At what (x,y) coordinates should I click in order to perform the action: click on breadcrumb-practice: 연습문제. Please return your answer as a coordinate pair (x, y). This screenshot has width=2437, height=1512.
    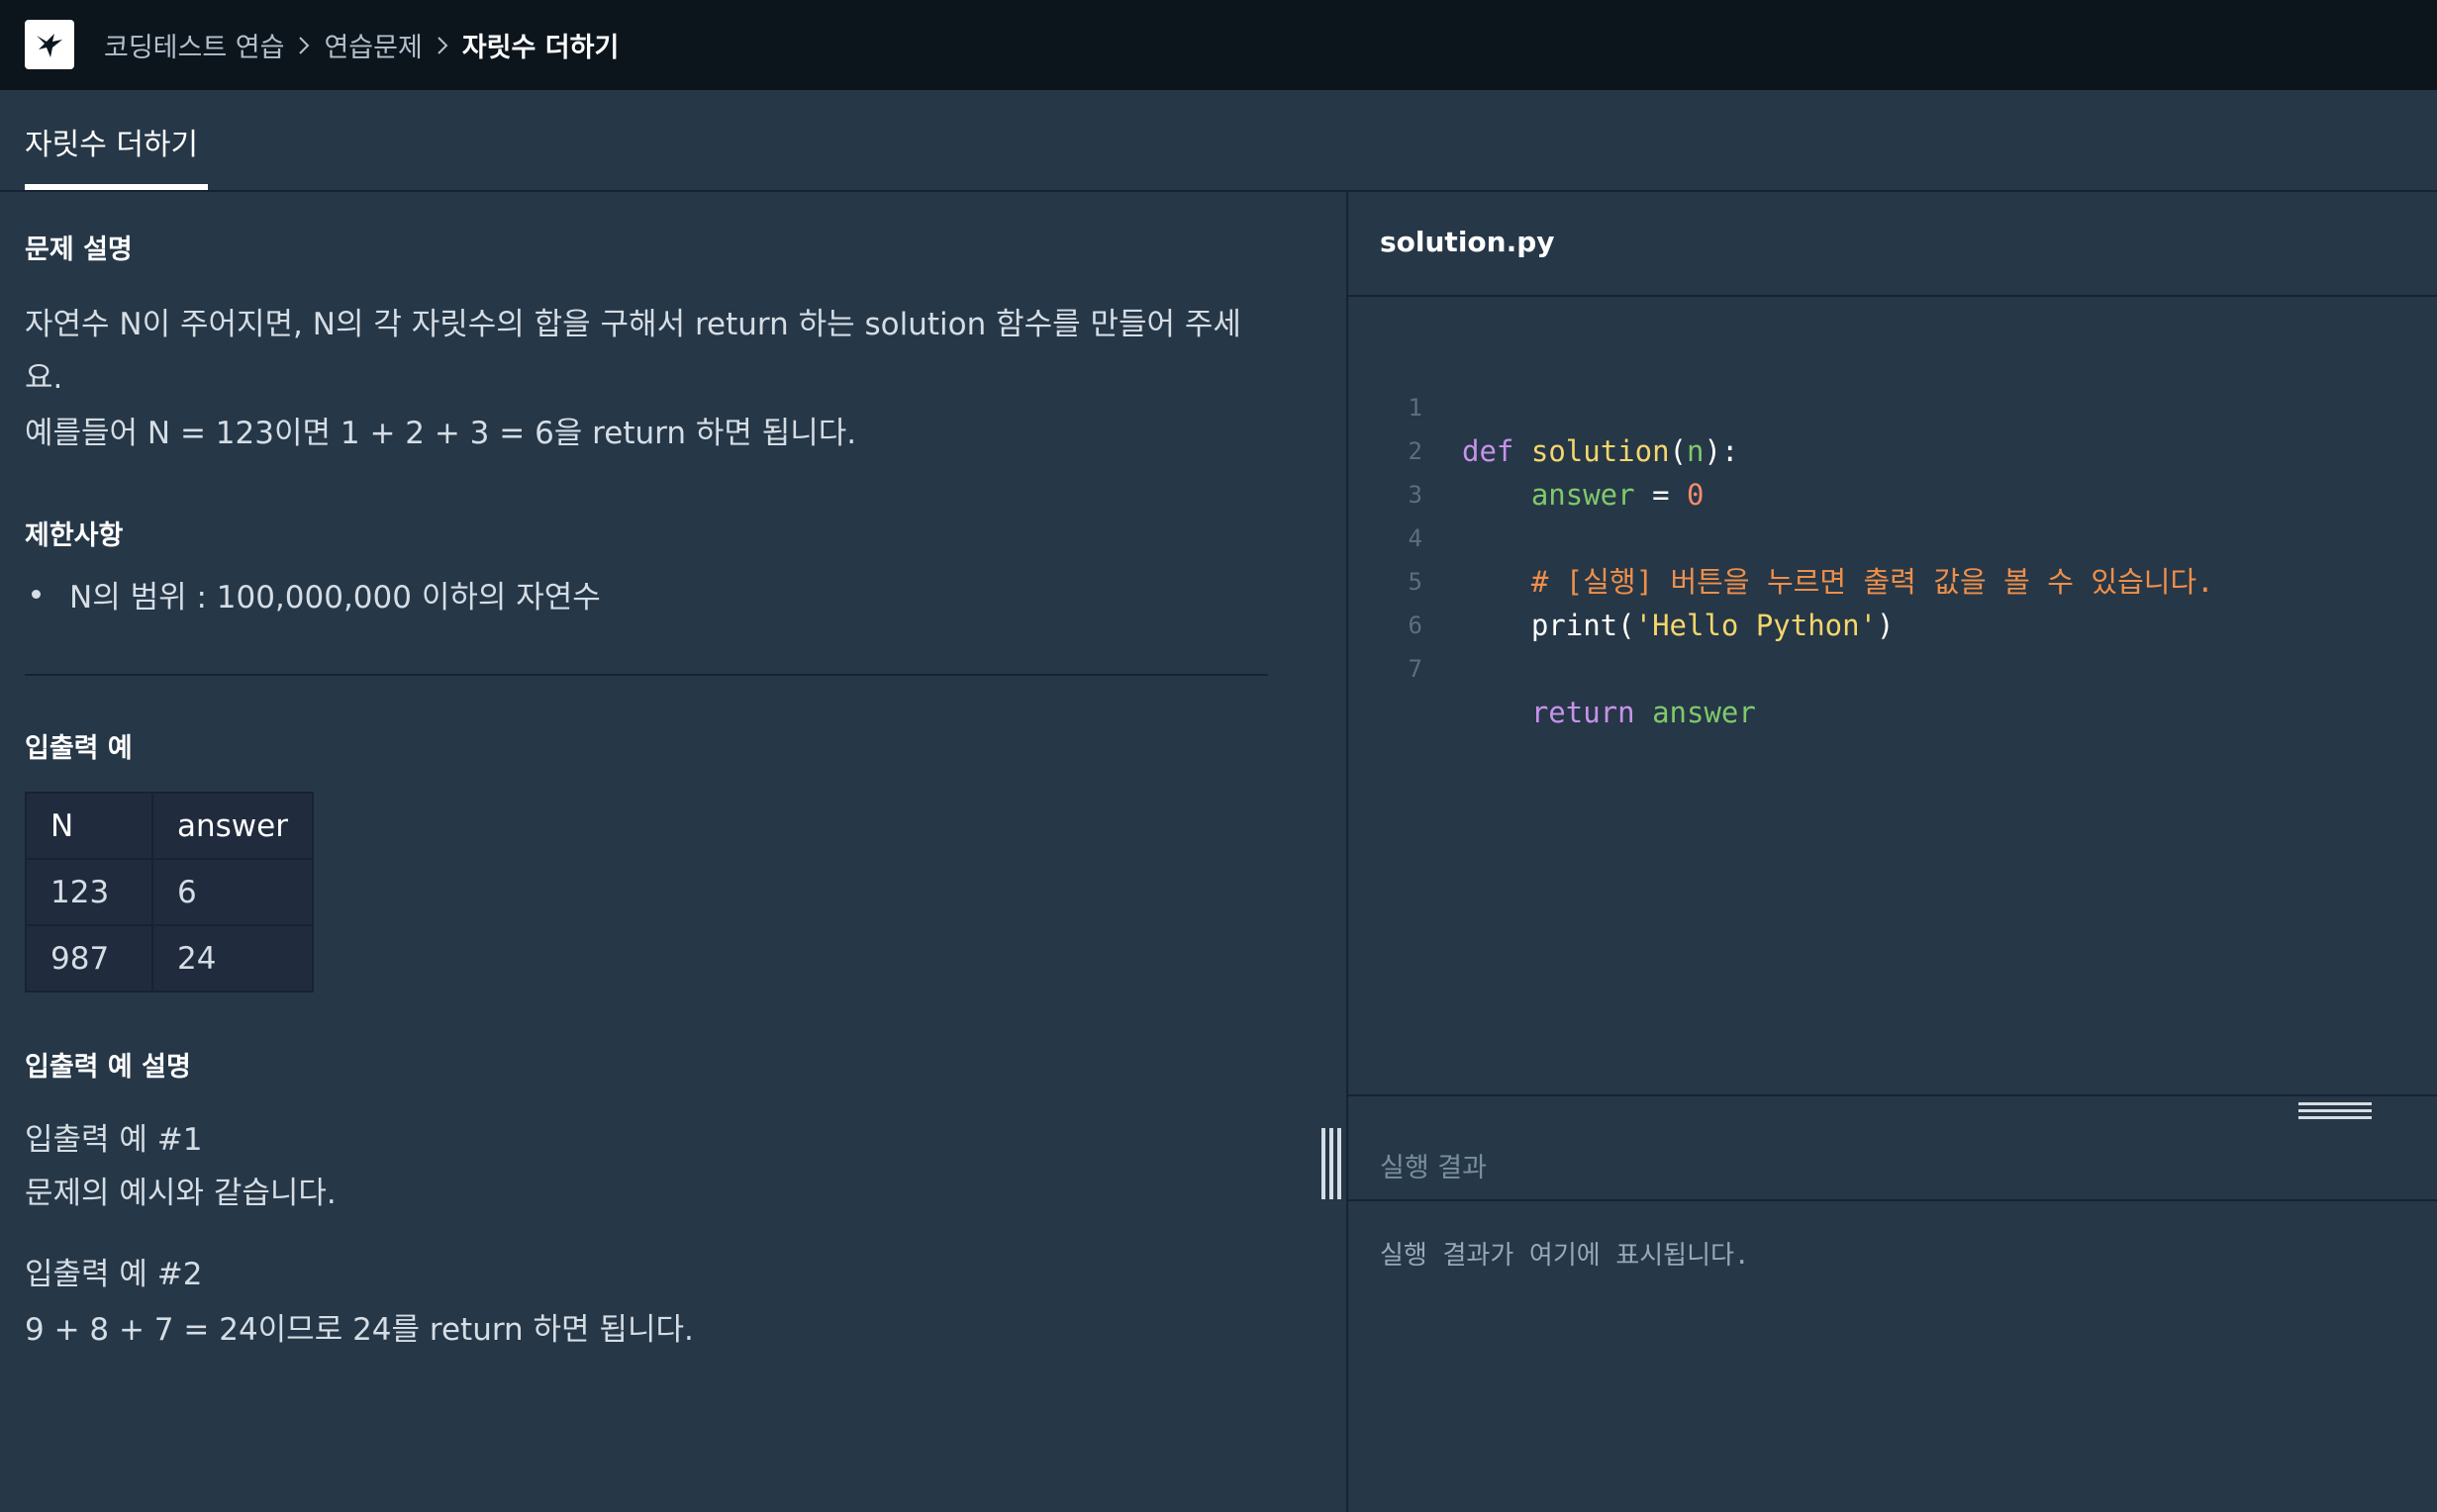
    Looking at the image, I should click on (373, 45).